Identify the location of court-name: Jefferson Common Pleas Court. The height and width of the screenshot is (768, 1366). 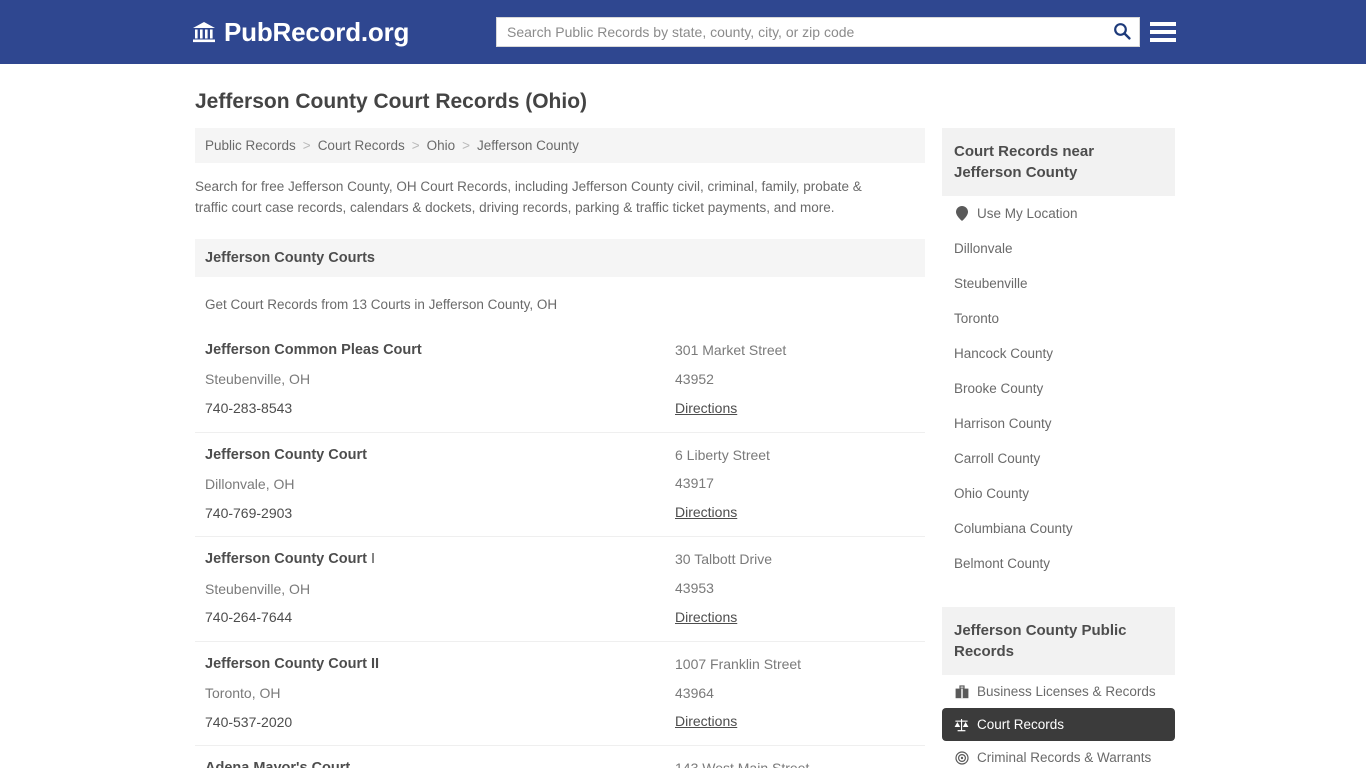
(440, 350).